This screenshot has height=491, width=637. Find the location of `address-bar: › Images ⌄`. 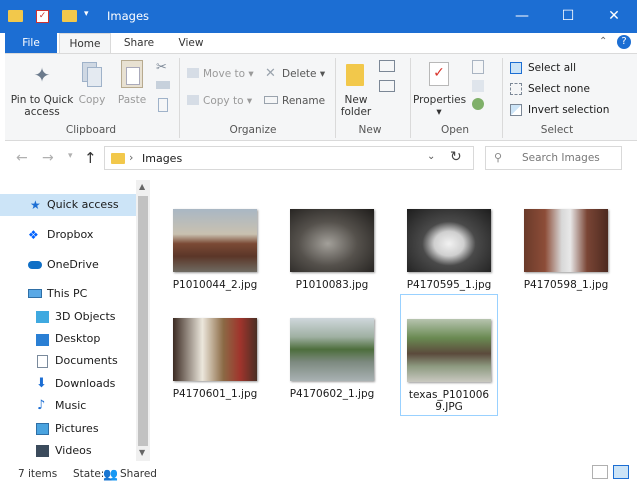

address-bar: › Images ⌄ is located at coordinates (289, 158).